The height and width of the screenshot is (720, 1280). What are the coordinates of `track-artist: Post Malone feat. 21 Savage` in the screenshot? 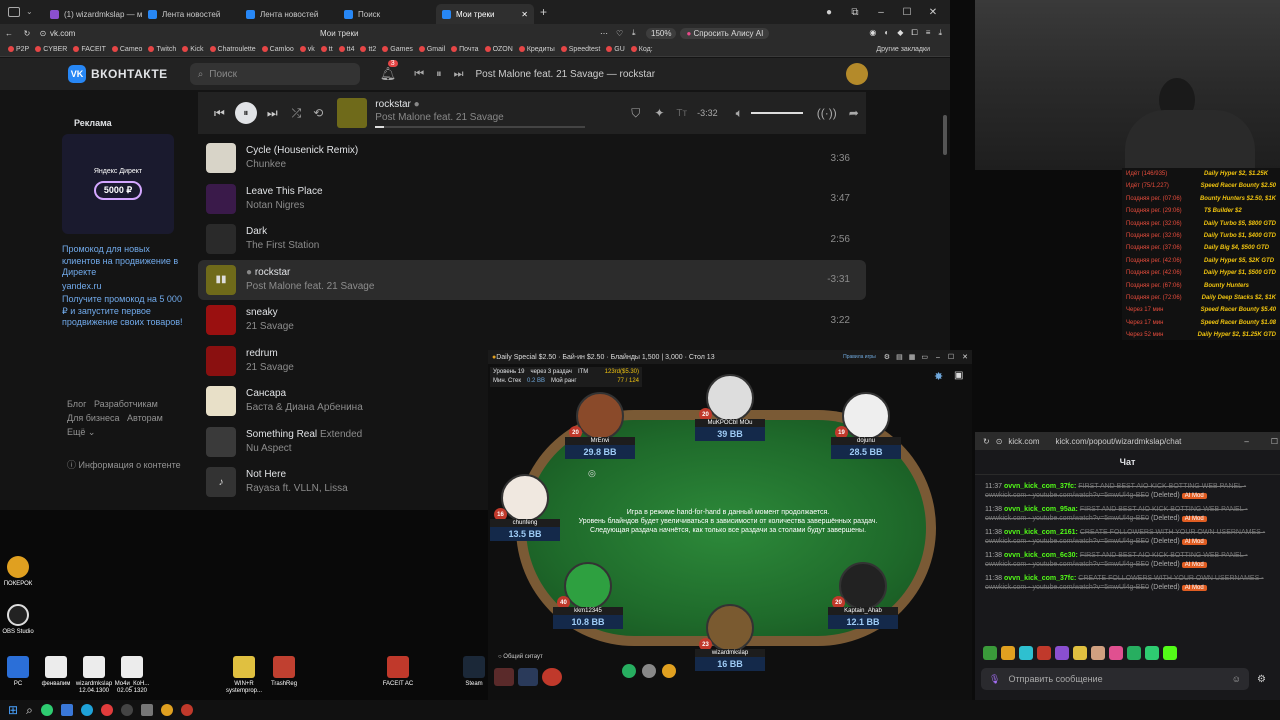 It's located at (536, 287).